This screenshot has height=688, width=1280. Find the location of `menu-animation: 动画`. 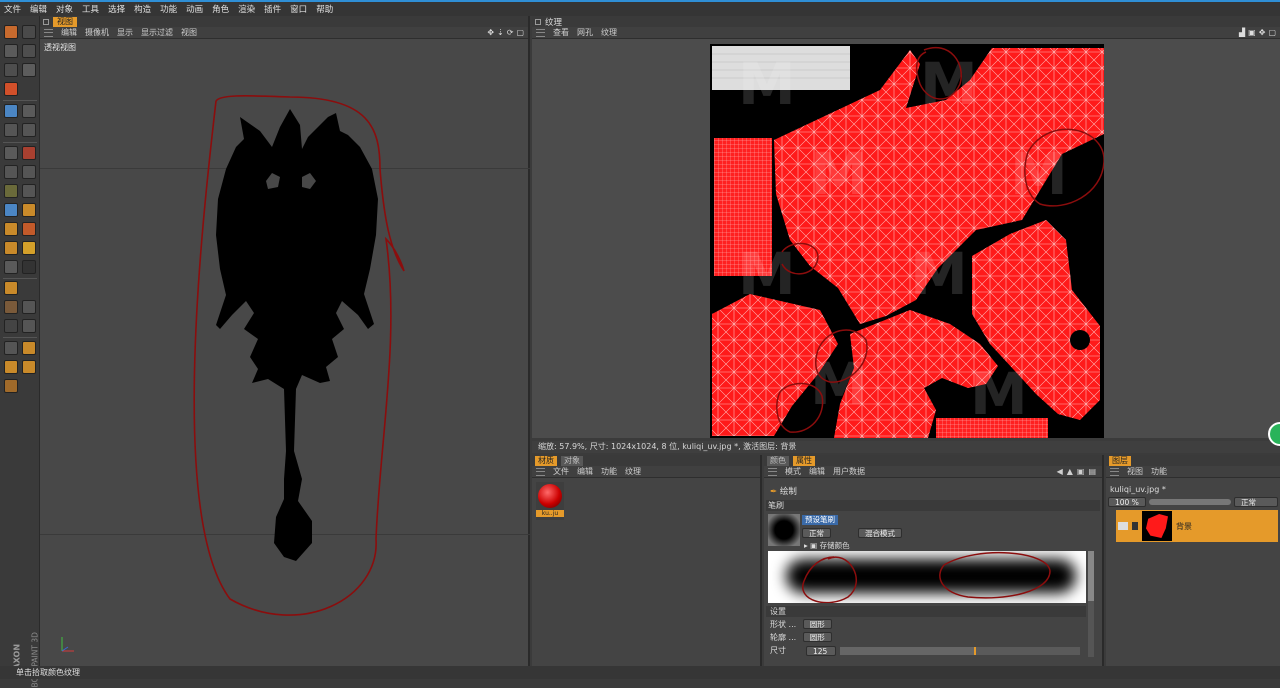

menu-animation: 动画 is located at coordinates (194, 9).